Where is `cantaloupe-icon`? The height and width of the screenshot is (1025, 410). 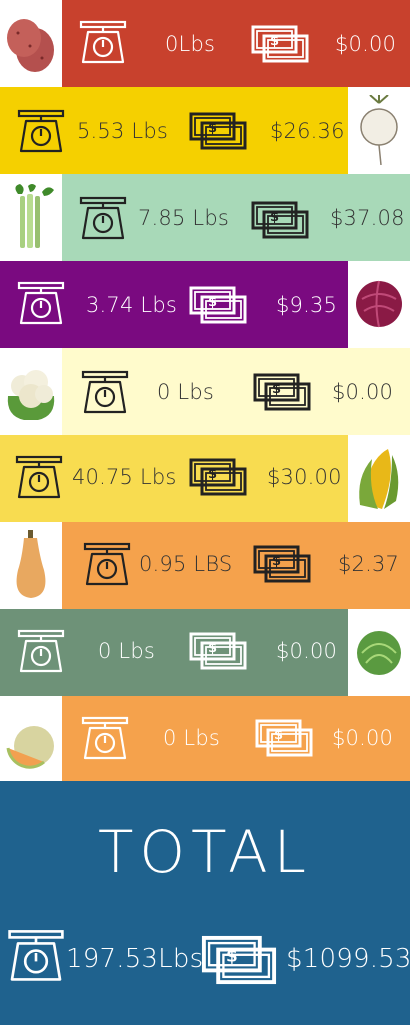 cantaloupe-icon is located at coordinates (31, 739).